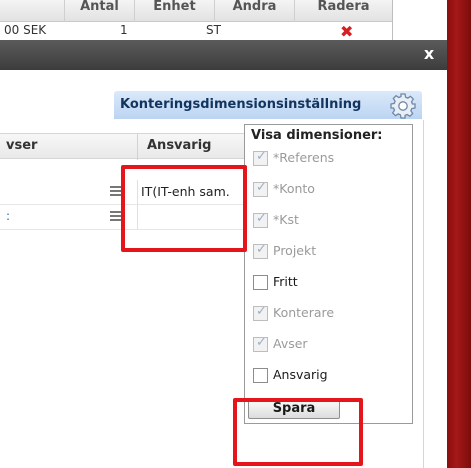 The image size is (471, 468). I want to click on row-amount: 00 SEK, so click(25, 30).